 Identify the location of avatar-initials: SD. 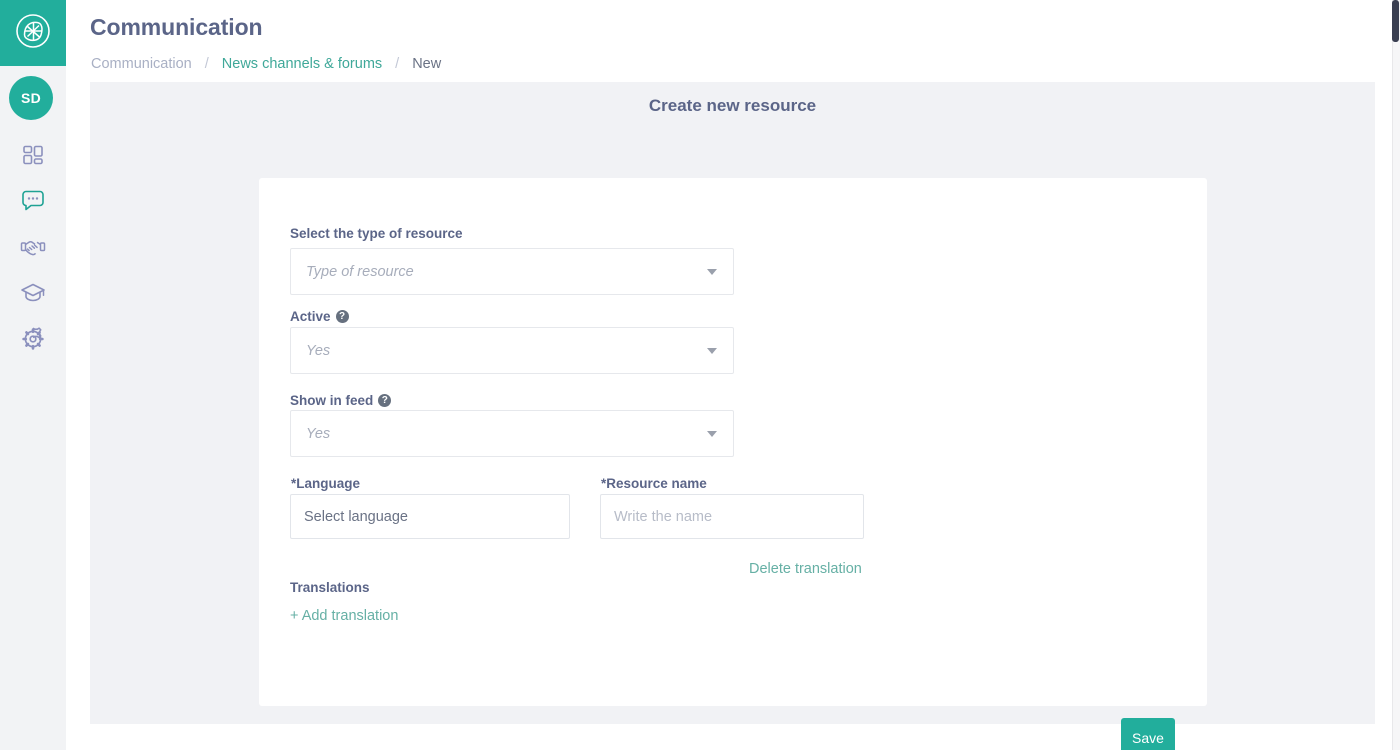
(31, 98).